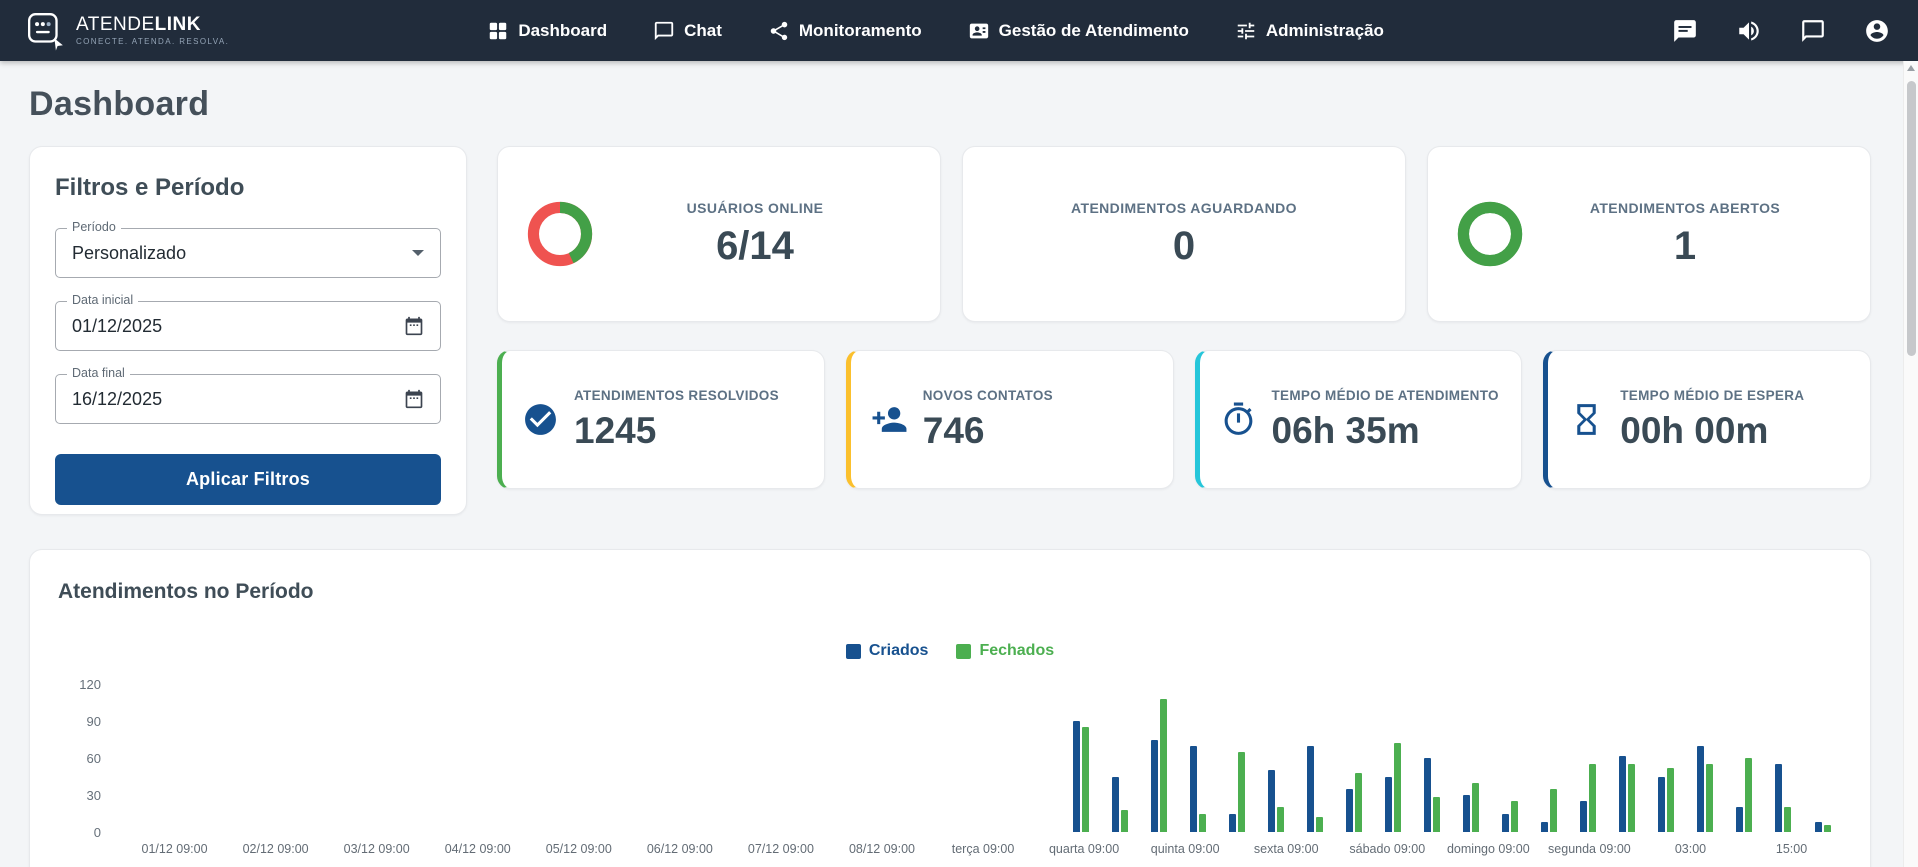  Describe the element at coordinates (1586, 419) in the screenshot. I see `hourglass-icon` at that location.